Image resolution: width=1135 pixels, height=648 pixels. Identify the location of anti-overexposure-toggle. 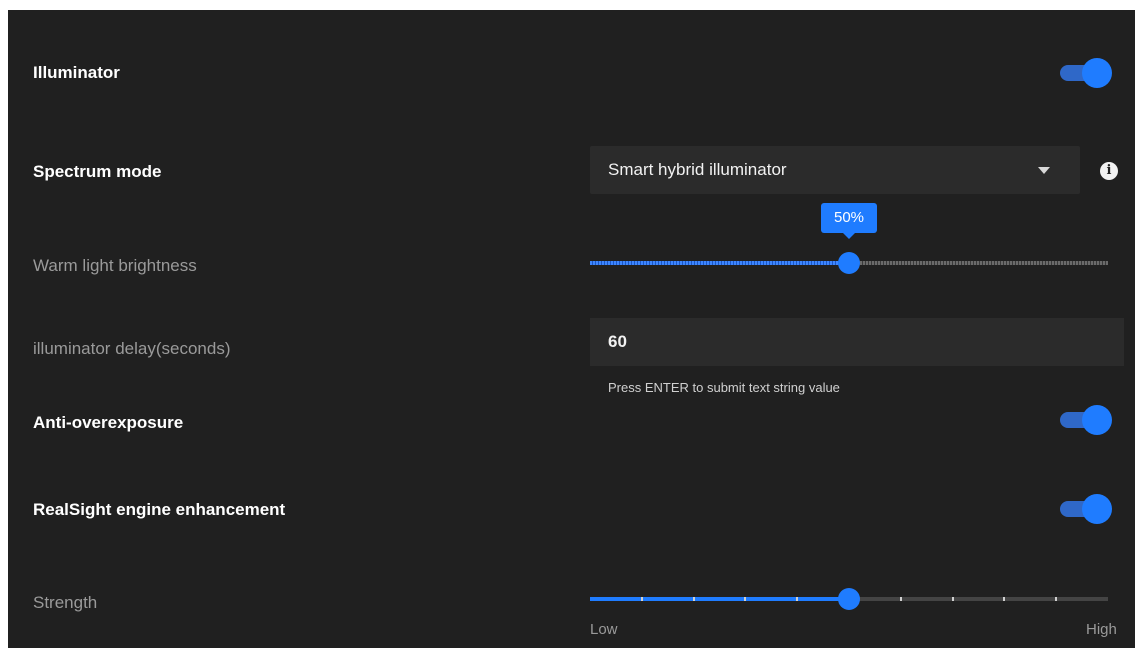
(1086, 420).